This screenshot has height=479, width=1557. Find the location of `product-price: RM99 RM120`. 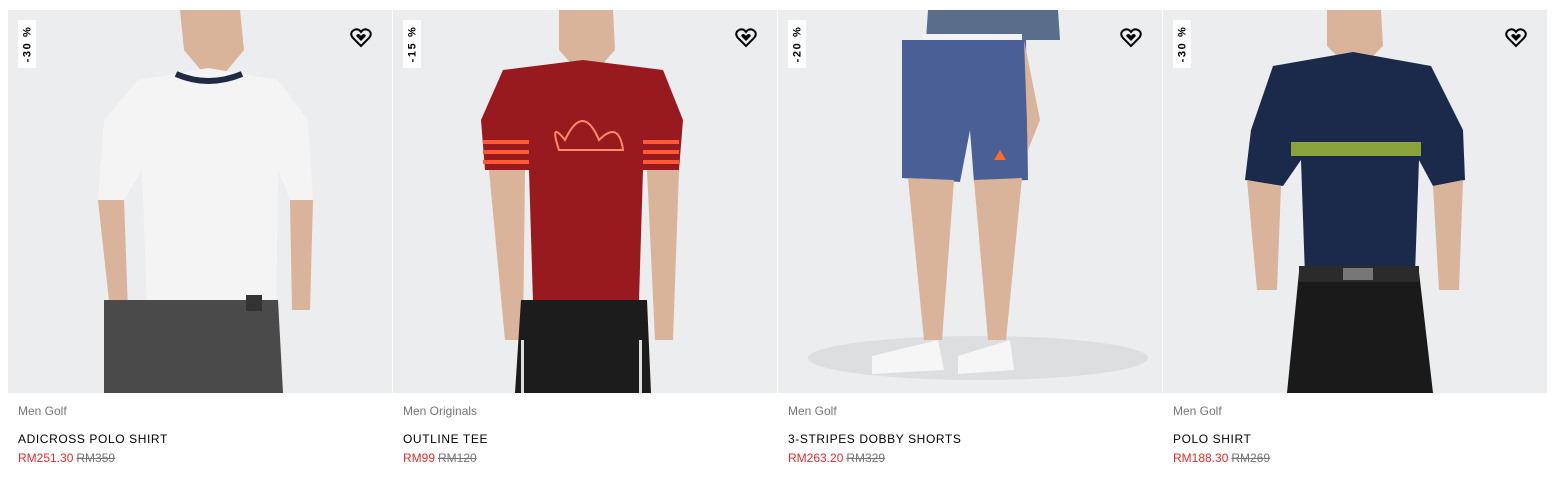

product-price: RM99 RM120 is located at coordinates (585, 458).